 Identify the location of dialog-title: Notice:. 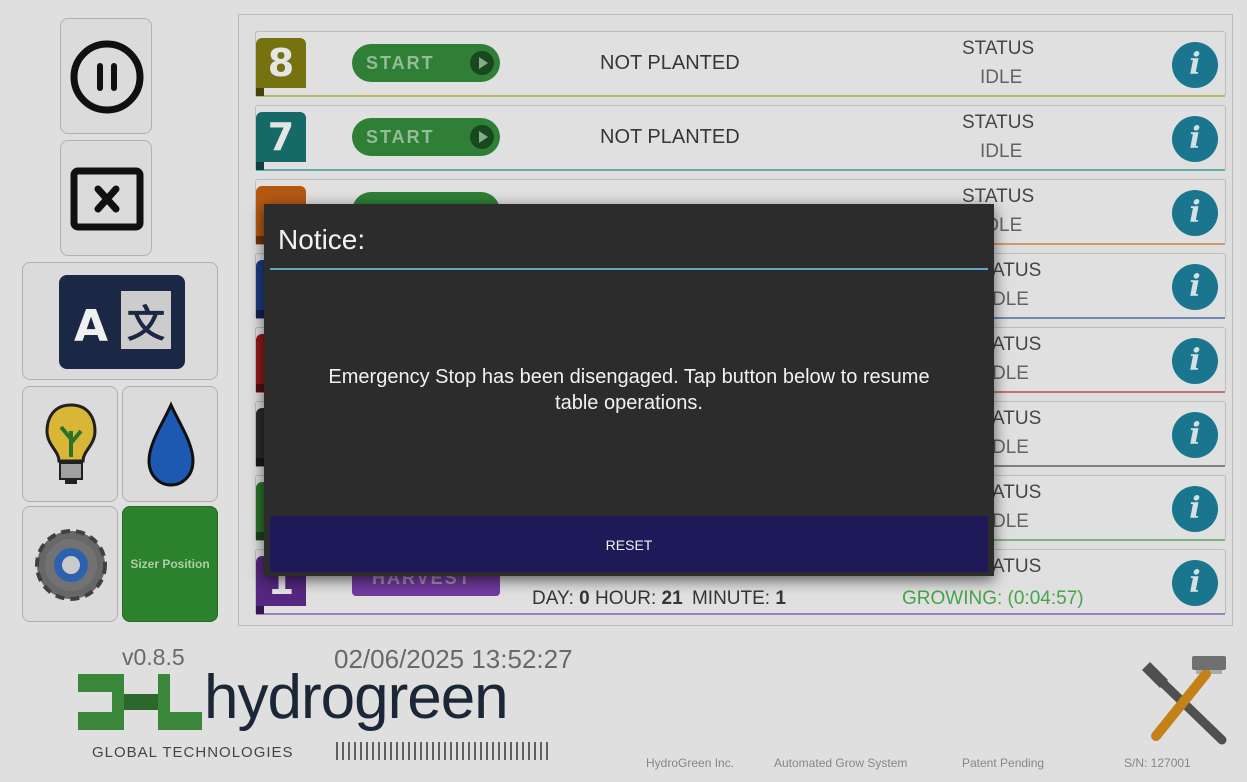
(322, 239).